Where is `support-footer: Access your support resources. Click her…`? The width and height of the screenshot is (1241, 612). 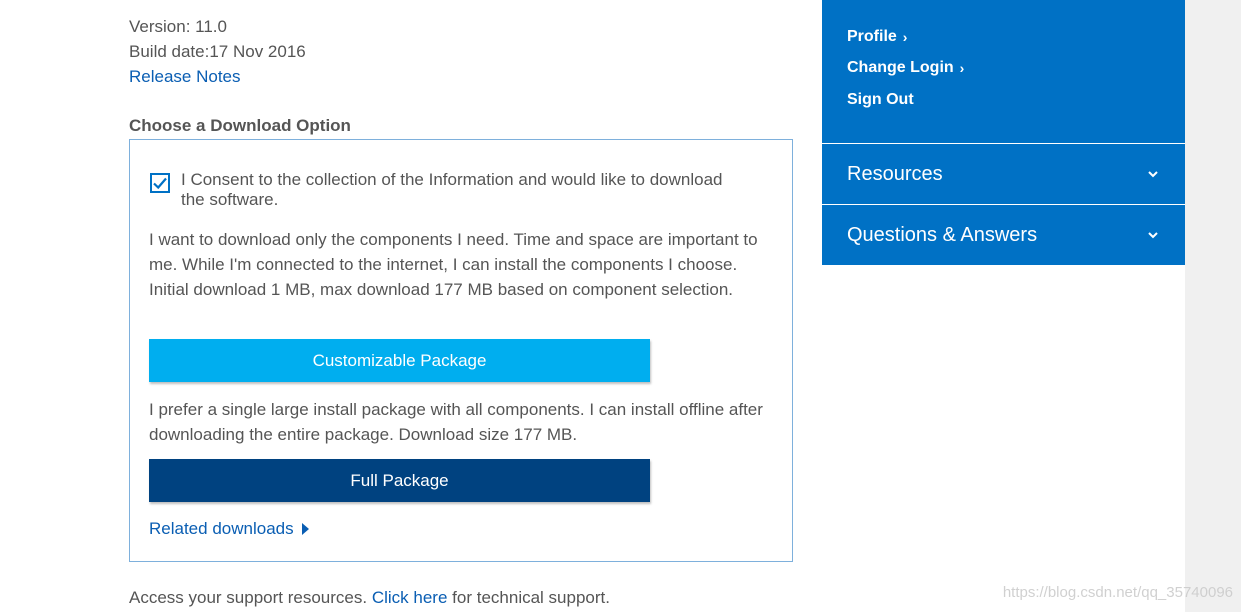
support-footer: Access your support resources. Click her… is located at coordinates (369, 598).